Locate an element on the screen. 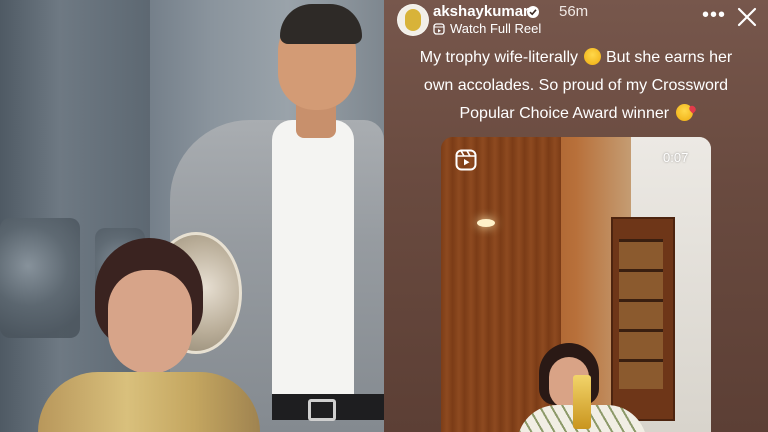 This screenshot has height=432, width=768. belt-buckle is located at coordinates (322, 410).